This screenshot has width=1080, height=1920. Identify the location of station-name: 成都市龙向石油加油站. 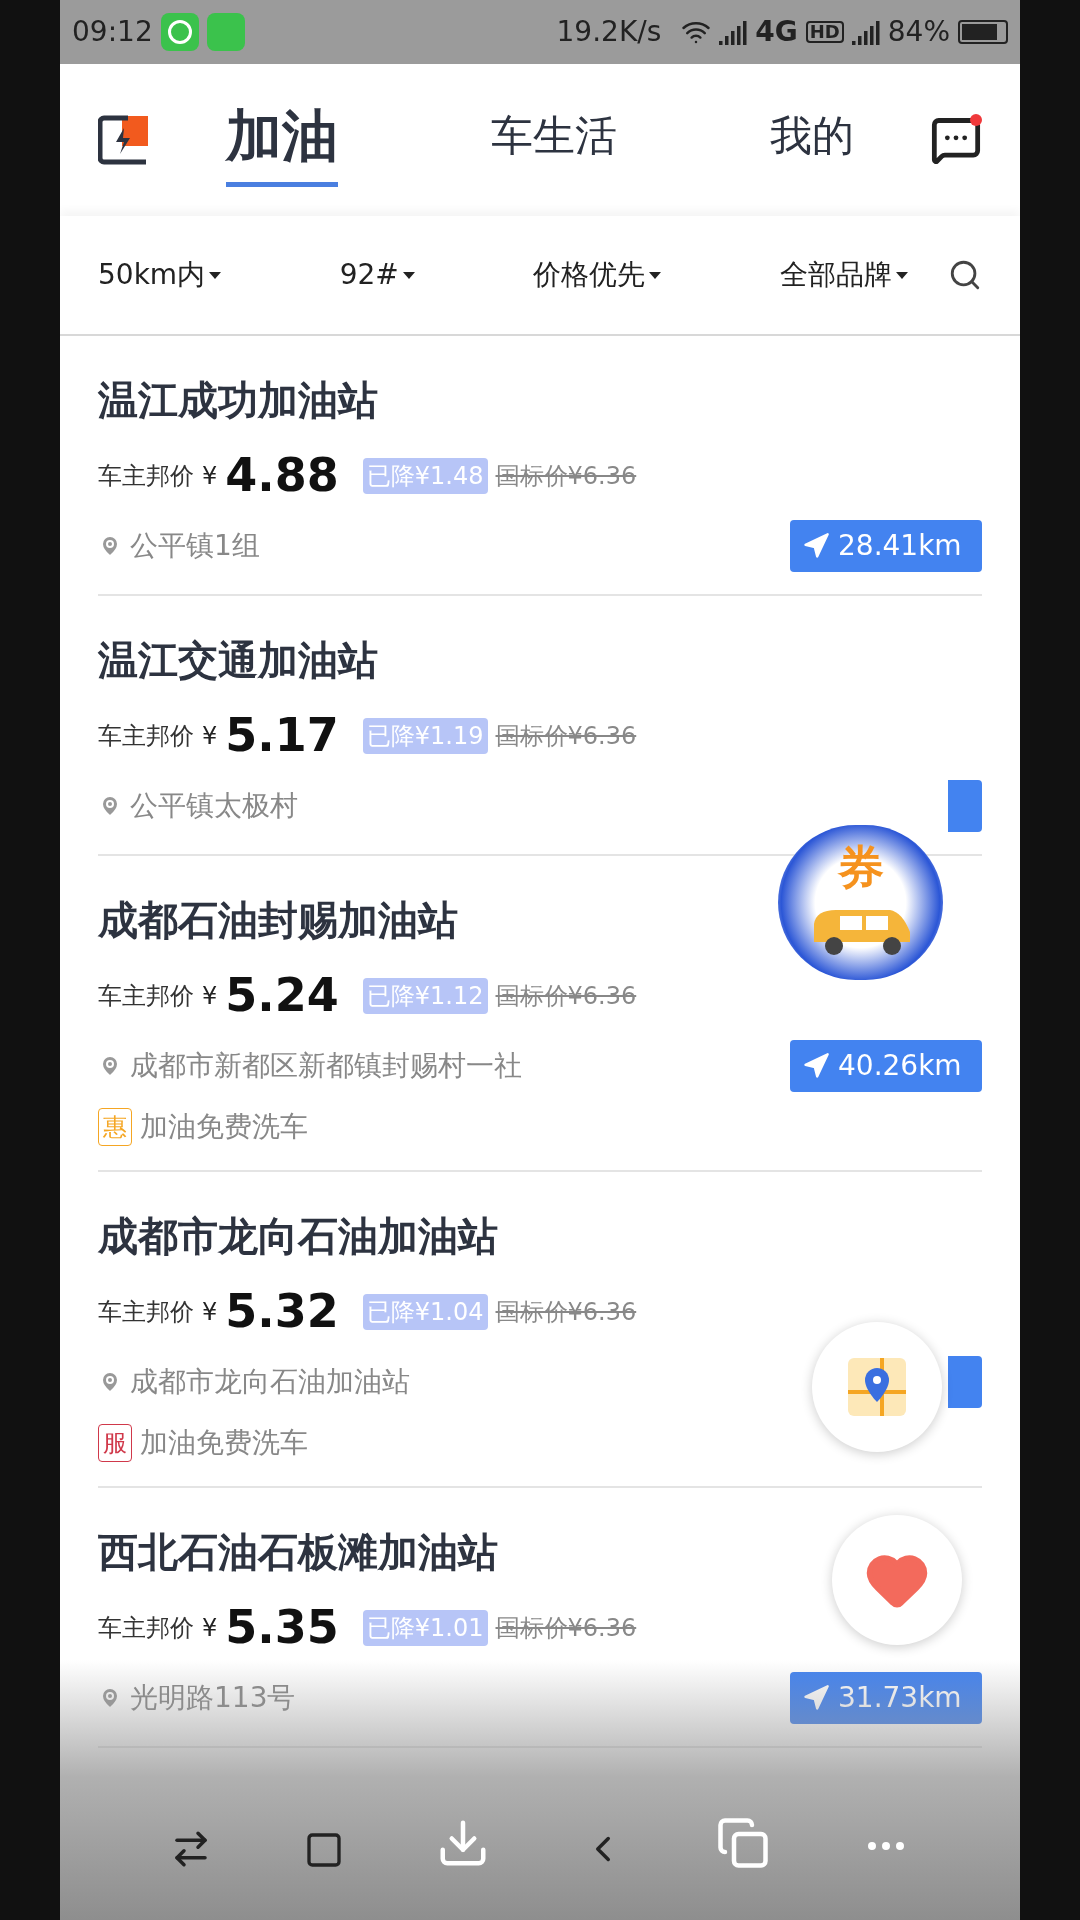
(540, 1236).